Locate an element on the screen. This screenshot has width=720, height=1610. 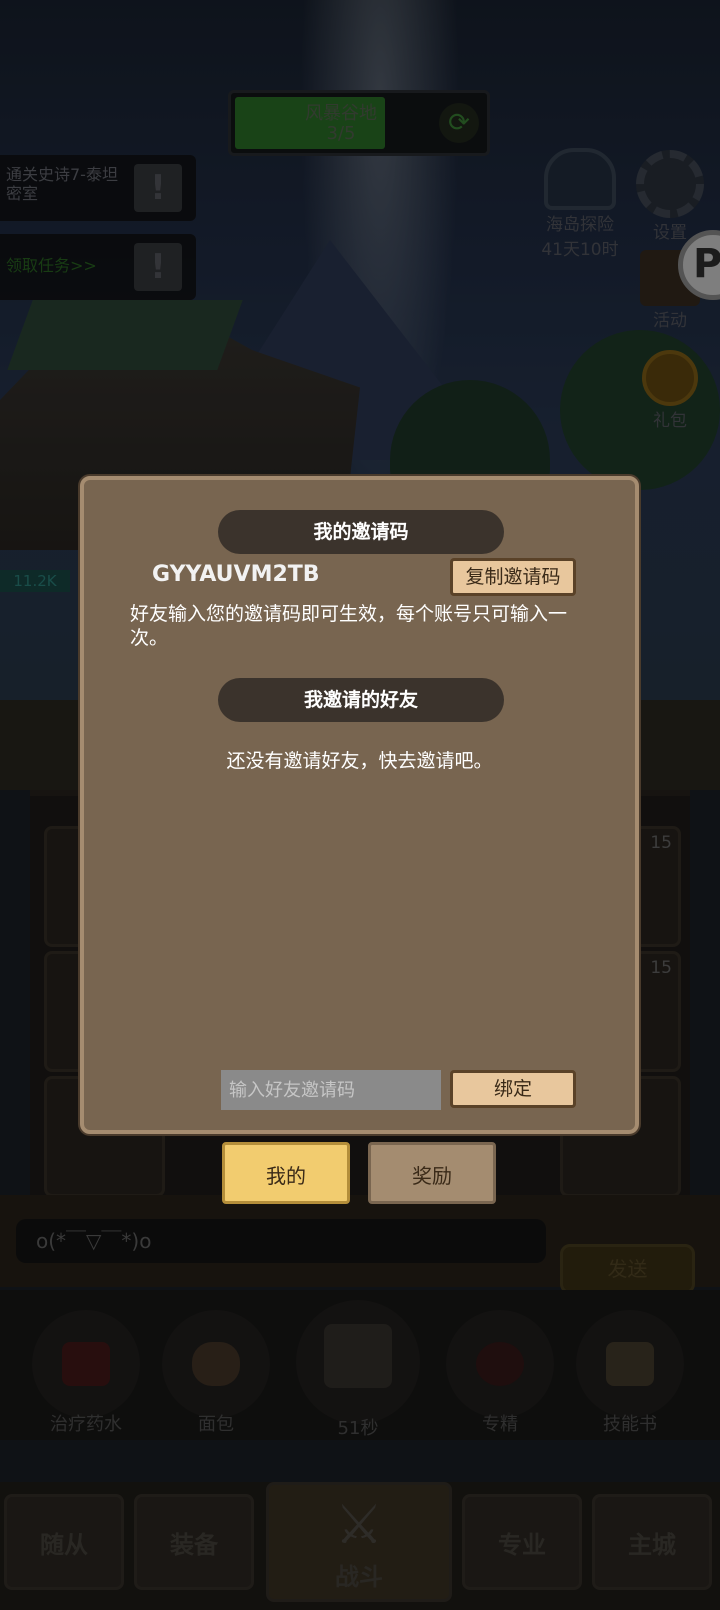
copy-invite-code-button: 复制邀请码 is located at coordinates (513, 577).